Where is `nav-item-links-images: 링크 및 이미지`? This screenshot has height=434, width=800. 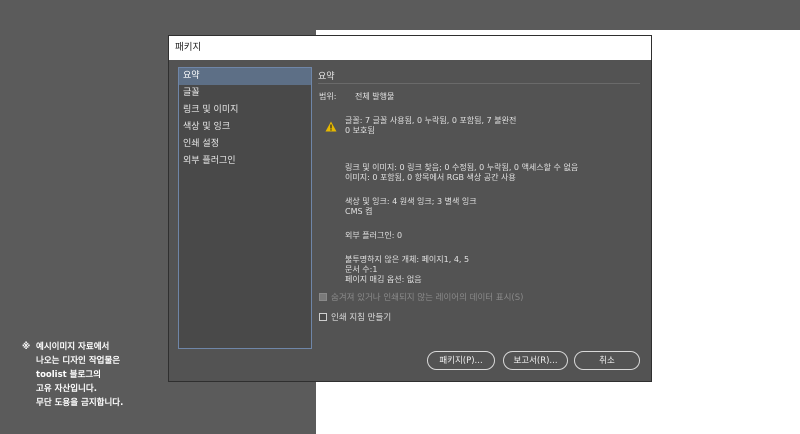 nav-item-links-images: 링크 및 이미지 is located at coordinates (245, 110).